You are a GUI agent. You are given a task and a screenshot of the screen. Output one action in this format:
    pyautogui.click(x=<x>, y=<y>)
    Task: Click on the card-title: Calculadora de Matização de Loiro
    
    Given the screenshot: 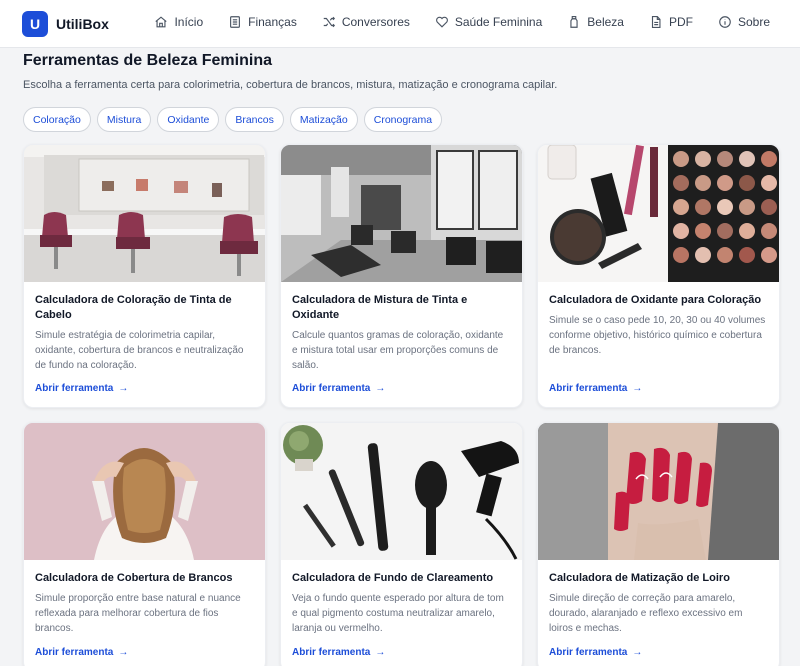 What is the action you would take?
    pyautogui.click(x=639, y=578)
    